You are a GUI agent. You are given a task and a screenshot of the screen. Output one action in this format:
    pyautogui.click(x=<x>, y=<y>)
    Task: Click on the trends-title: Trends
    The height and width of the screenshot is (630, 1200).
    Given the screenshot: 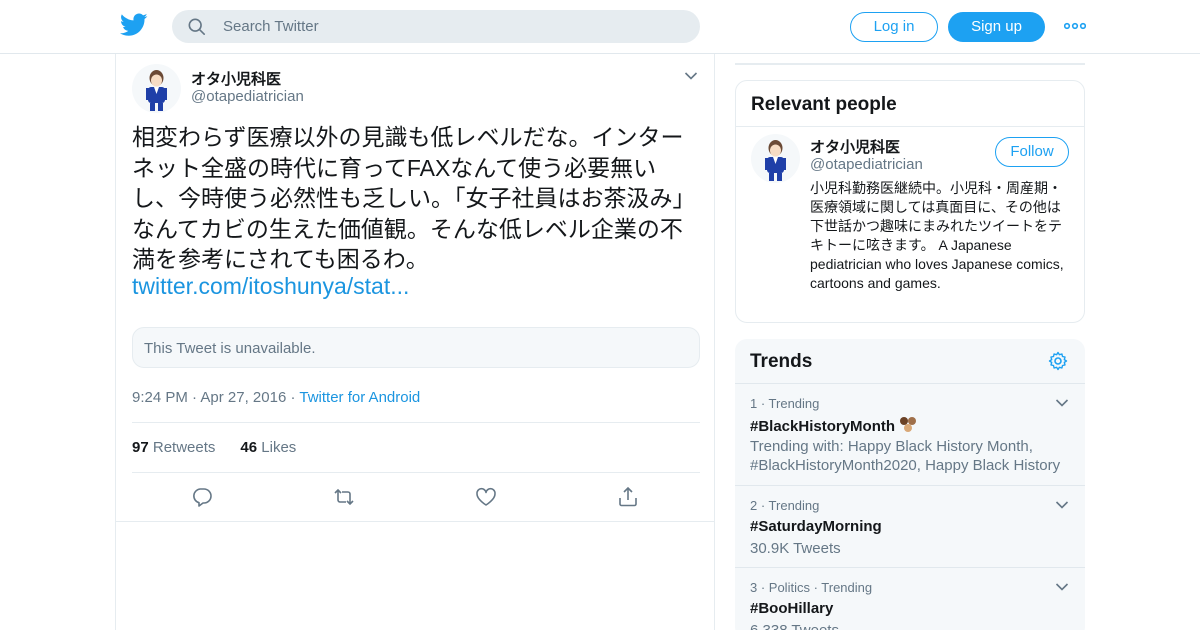 What is the action you would take?
    pyautogui.click(x=781, y=361)
    